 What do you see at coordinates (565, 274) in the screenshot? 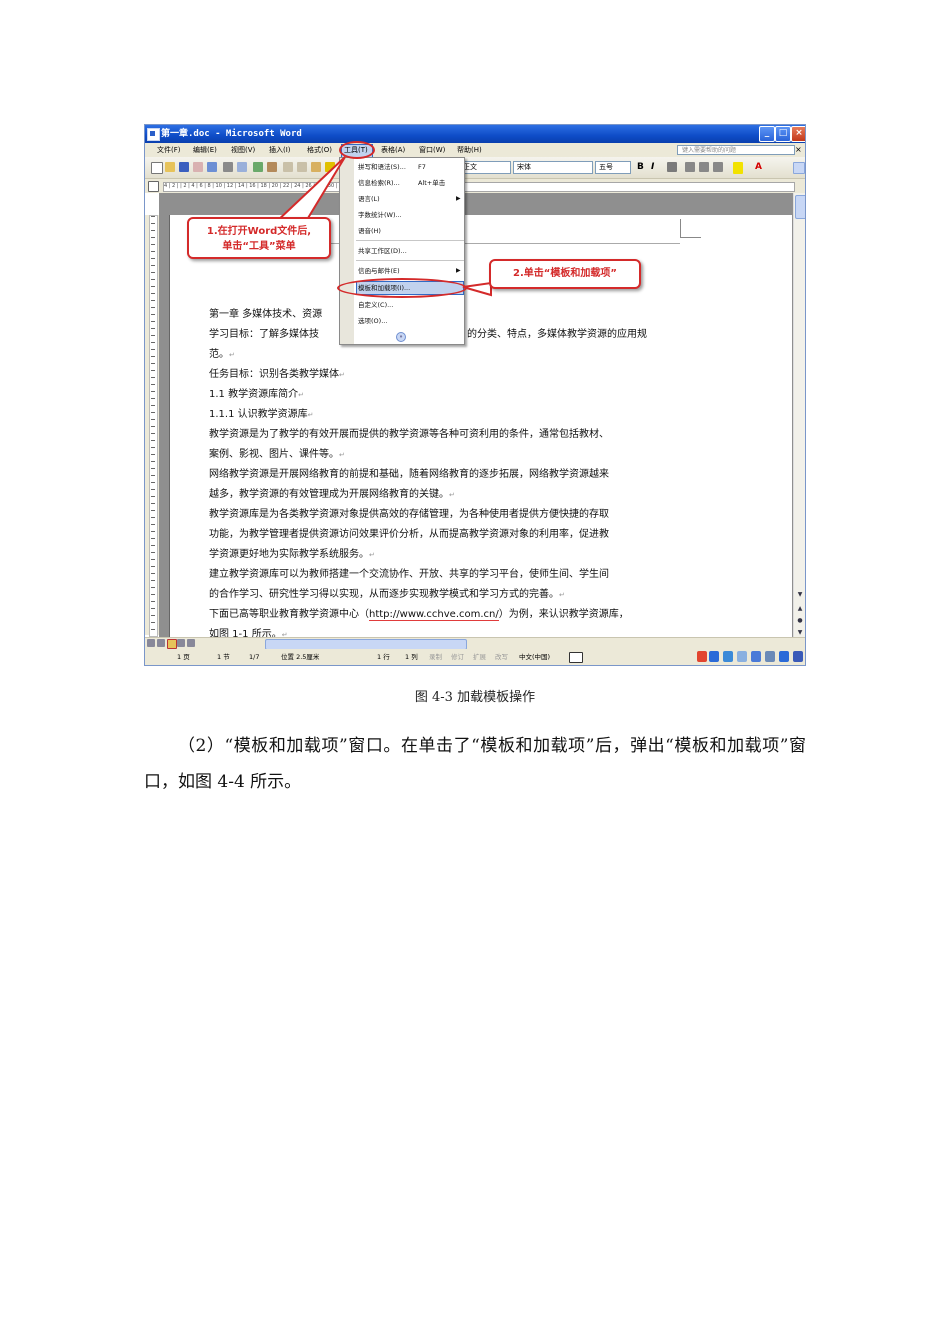
I see `callout-step2: 2.单击“模板和加载项”` at bounding box center [565, 274].